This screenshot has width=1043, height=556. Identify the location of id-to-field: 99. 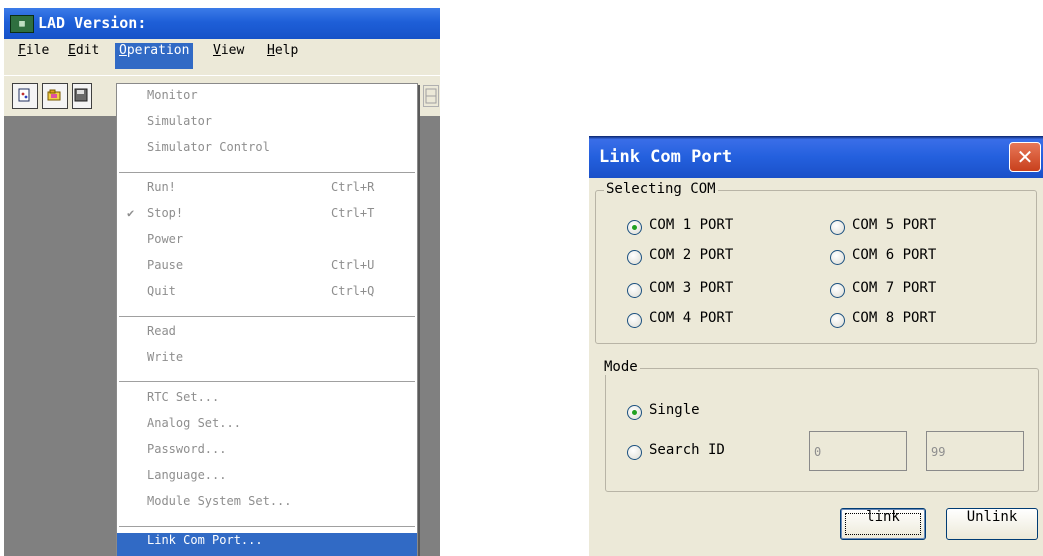
(975, 451).